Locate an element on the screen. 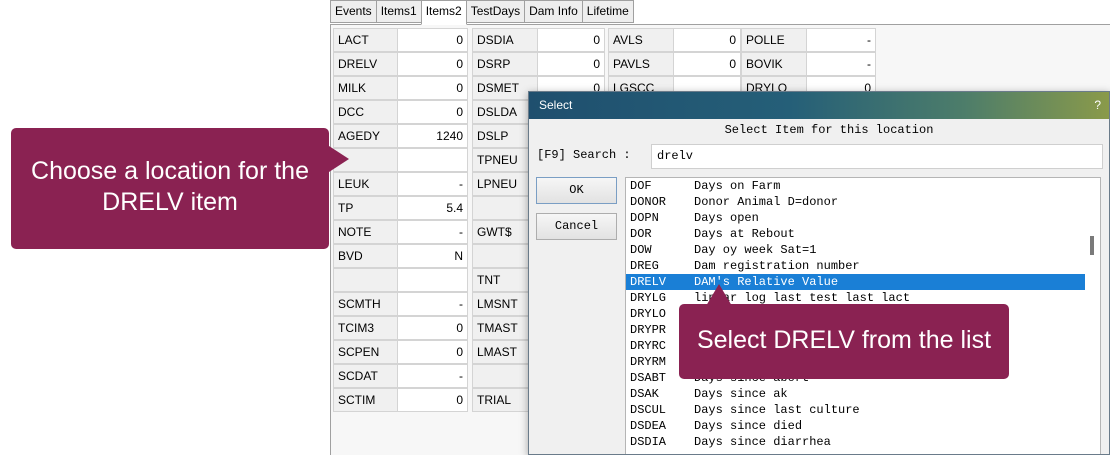  item-code: DOF is located at coordinates (641, 186).